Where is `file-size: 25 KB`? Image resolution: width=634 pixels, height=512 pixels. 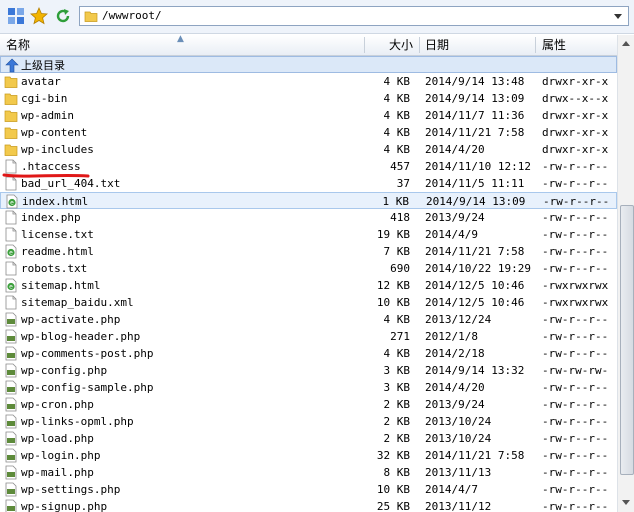
file-size: 25 KB is located at coordinates (393, 506).